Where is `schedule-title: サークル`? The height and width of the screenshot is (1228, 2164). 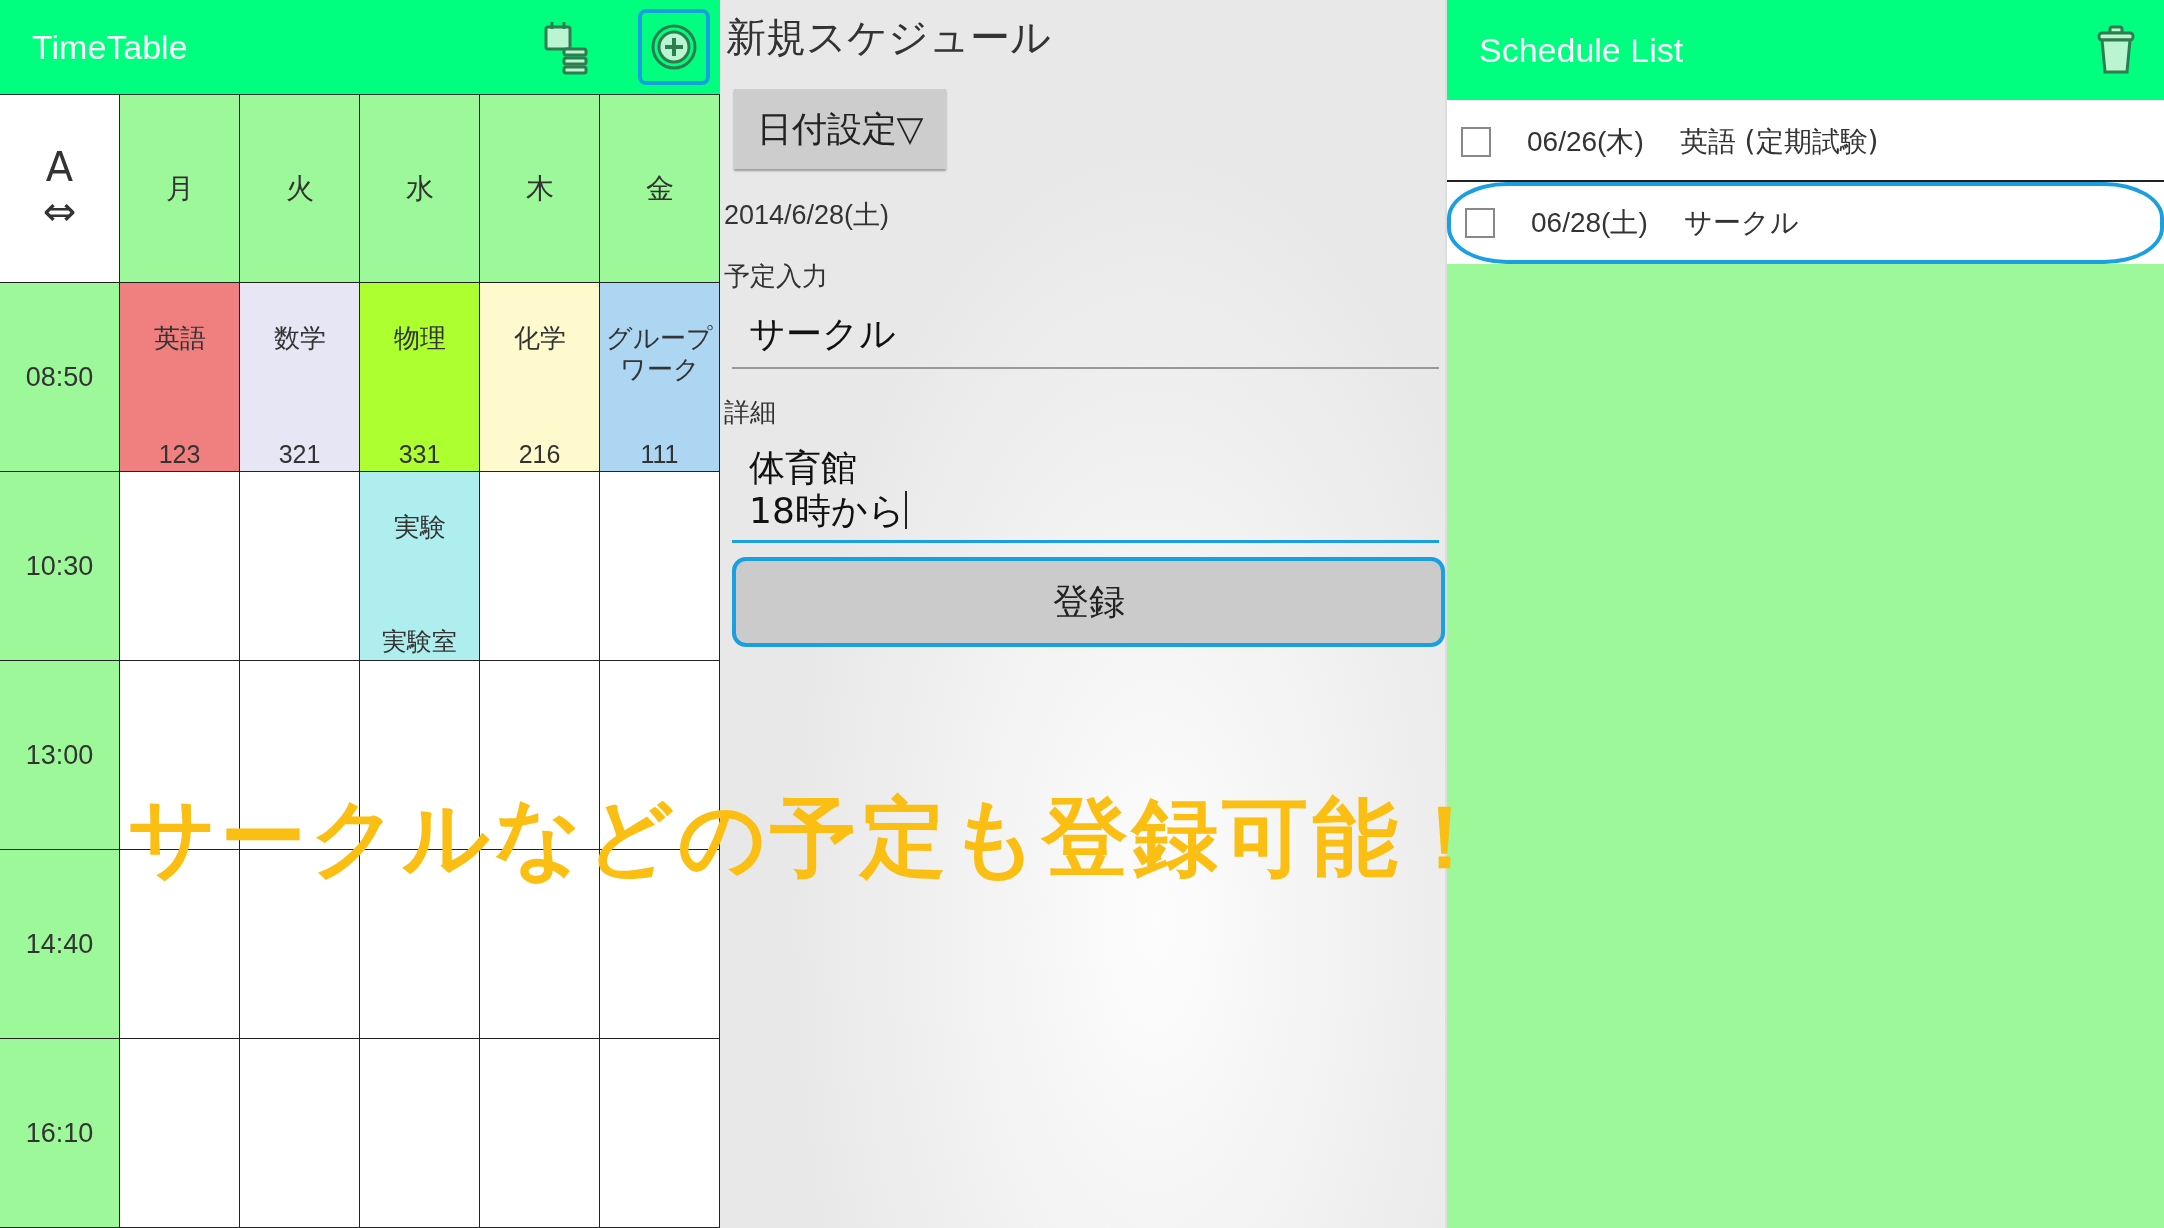
schedule-title: サークル is located at coordinates (1741, 223).